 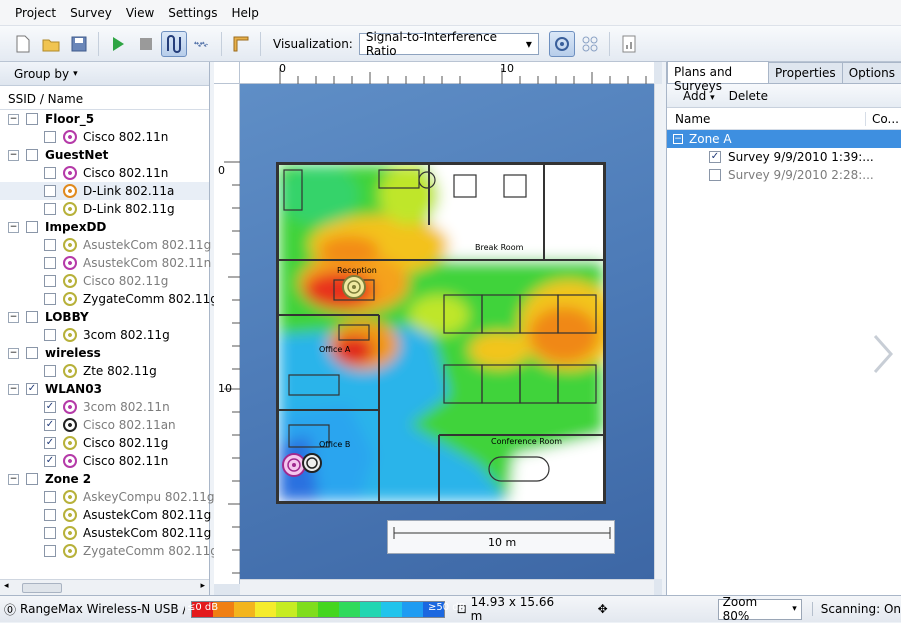 What do you see at coordinates (104, 119) in the screenshot?
I see `tree-group-row: − Floor_5` at bounding box center [104, 119].